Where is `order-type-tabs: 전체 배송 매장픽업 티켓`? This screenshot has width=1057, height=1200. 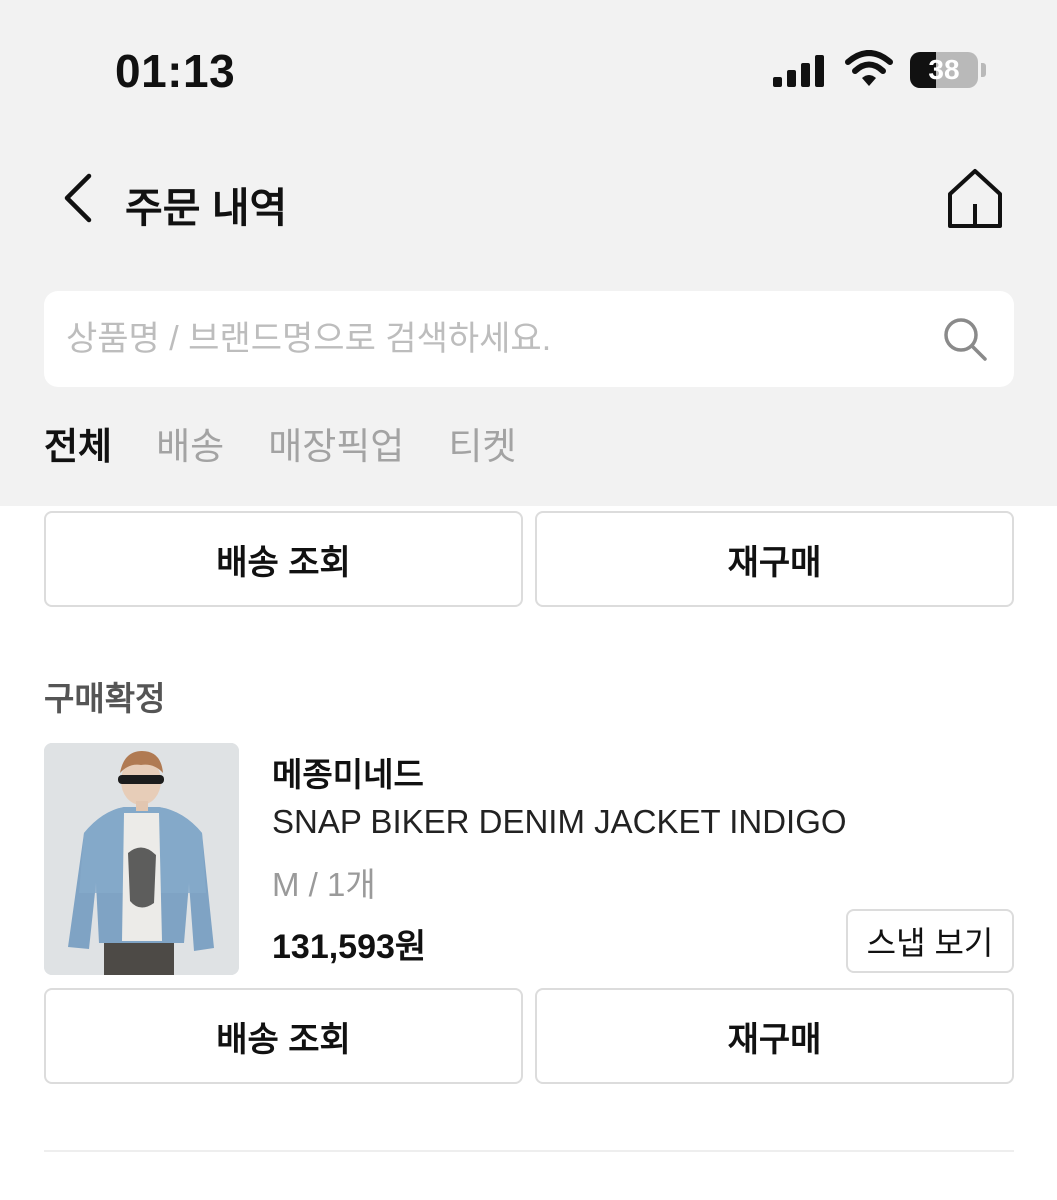
order-type-tabs: 전체 배송 매장픽업 티켓 is located at coordinates (280, 447).